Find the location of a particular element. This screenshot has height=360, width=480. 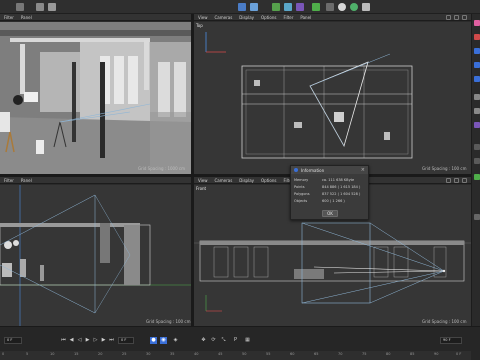

render-view-icon is located at coordinates (40, 7).